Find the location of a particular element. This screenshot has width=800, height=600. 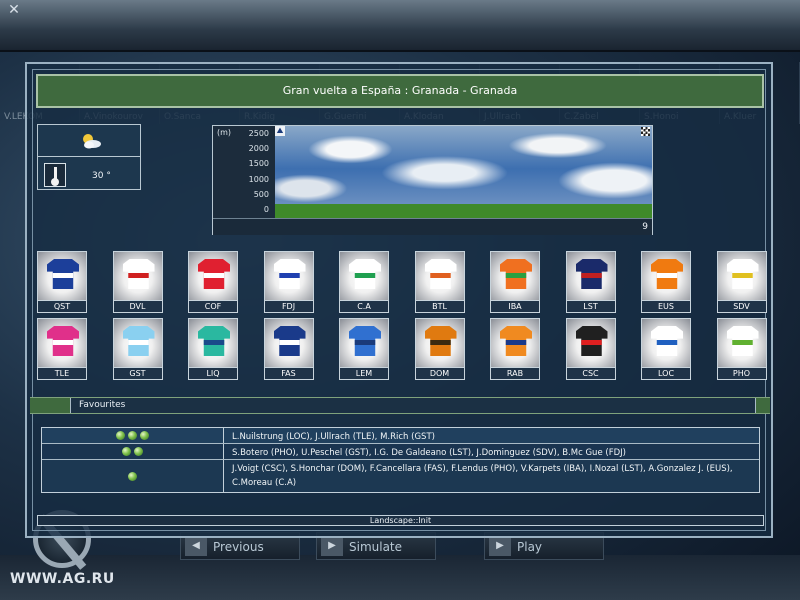

team-jersey-fas: FAS is located at coordinates (288, 349).